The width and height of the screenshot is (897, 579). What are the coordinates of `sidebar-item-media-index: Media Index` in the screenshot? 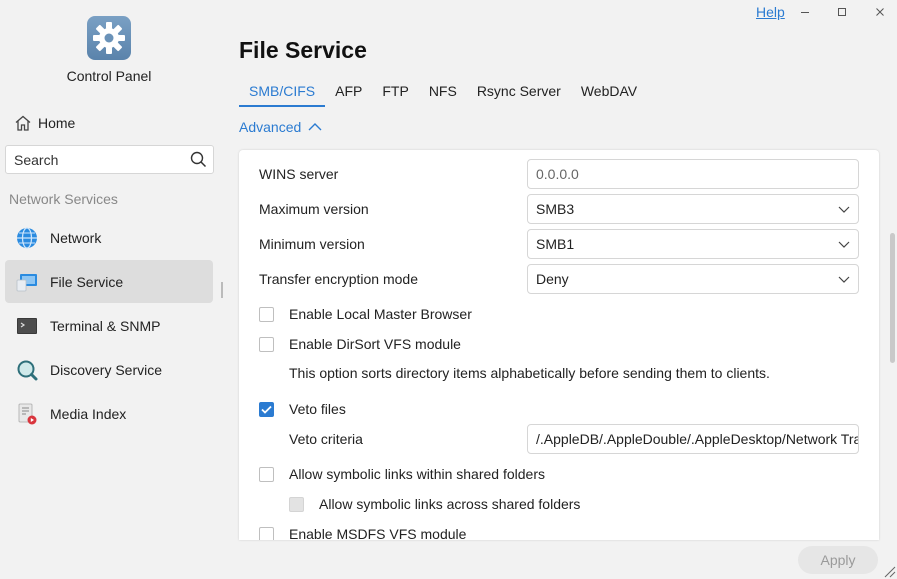 It's located at (109, 413).